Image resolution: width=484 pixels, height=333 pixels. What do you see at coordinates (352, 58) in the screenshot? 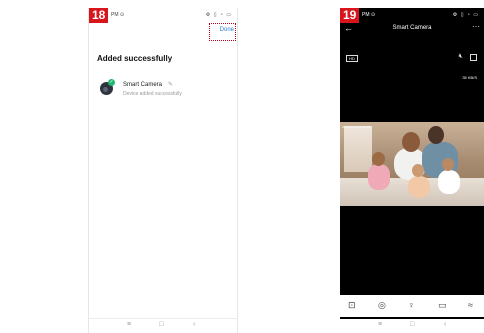
I see `hd-quality-toggle: HD` at bounding box center [352, 58].